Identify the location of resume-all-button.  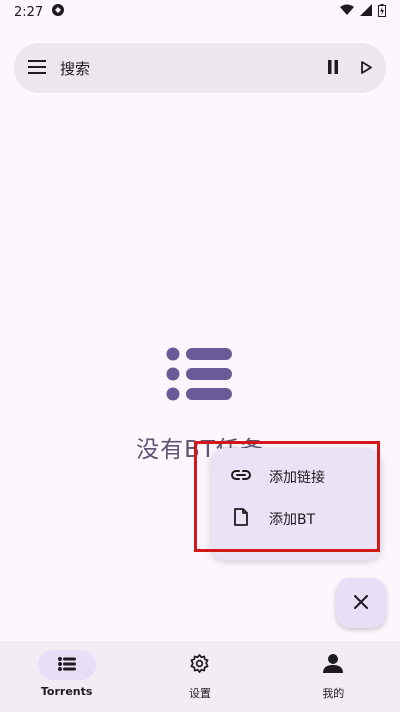
(366, 68).